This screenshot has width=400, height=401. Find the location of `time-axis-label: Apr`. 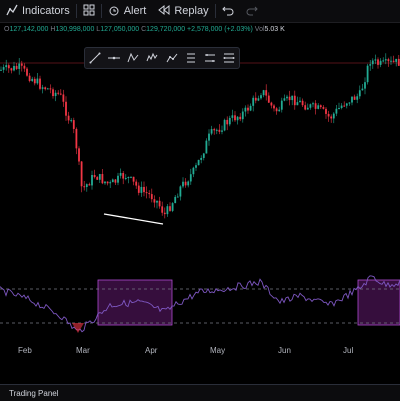

time-axis-label: Apr is located at coordinates (151, 350).